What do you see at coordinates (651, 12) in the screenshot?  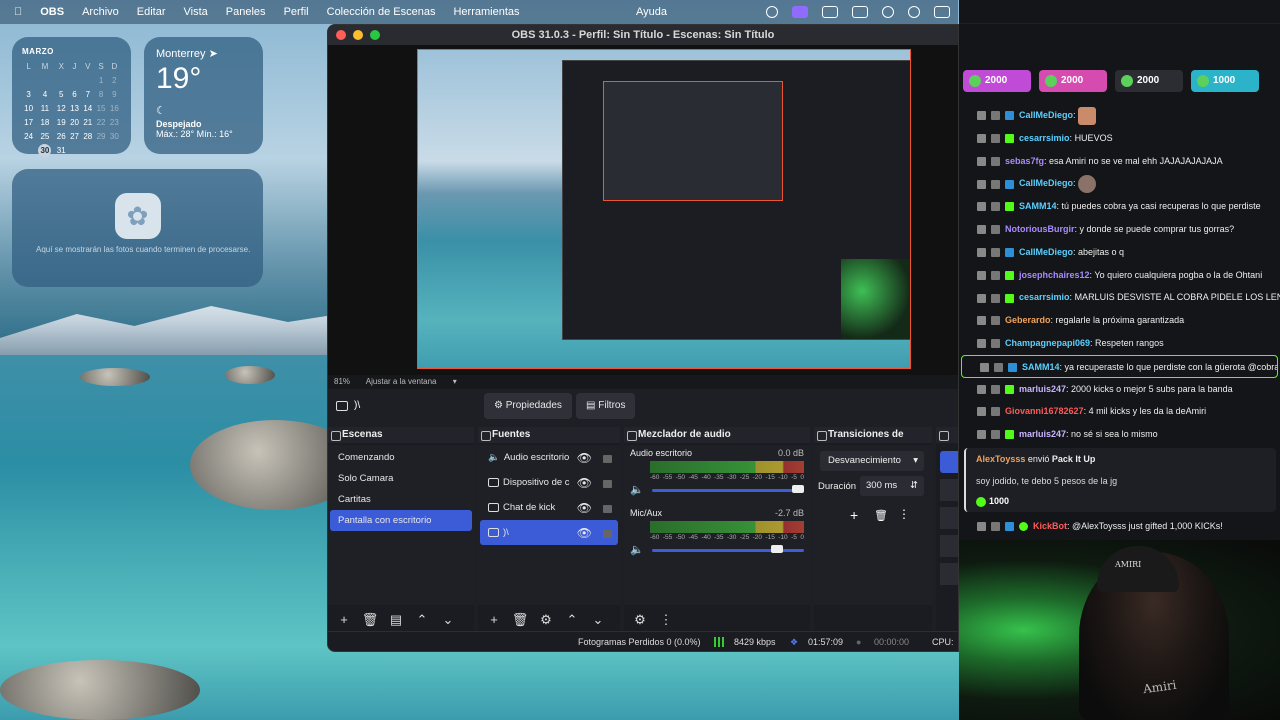 I see `menu-ayuda: Ayuda` at bounding box center [651, 12].